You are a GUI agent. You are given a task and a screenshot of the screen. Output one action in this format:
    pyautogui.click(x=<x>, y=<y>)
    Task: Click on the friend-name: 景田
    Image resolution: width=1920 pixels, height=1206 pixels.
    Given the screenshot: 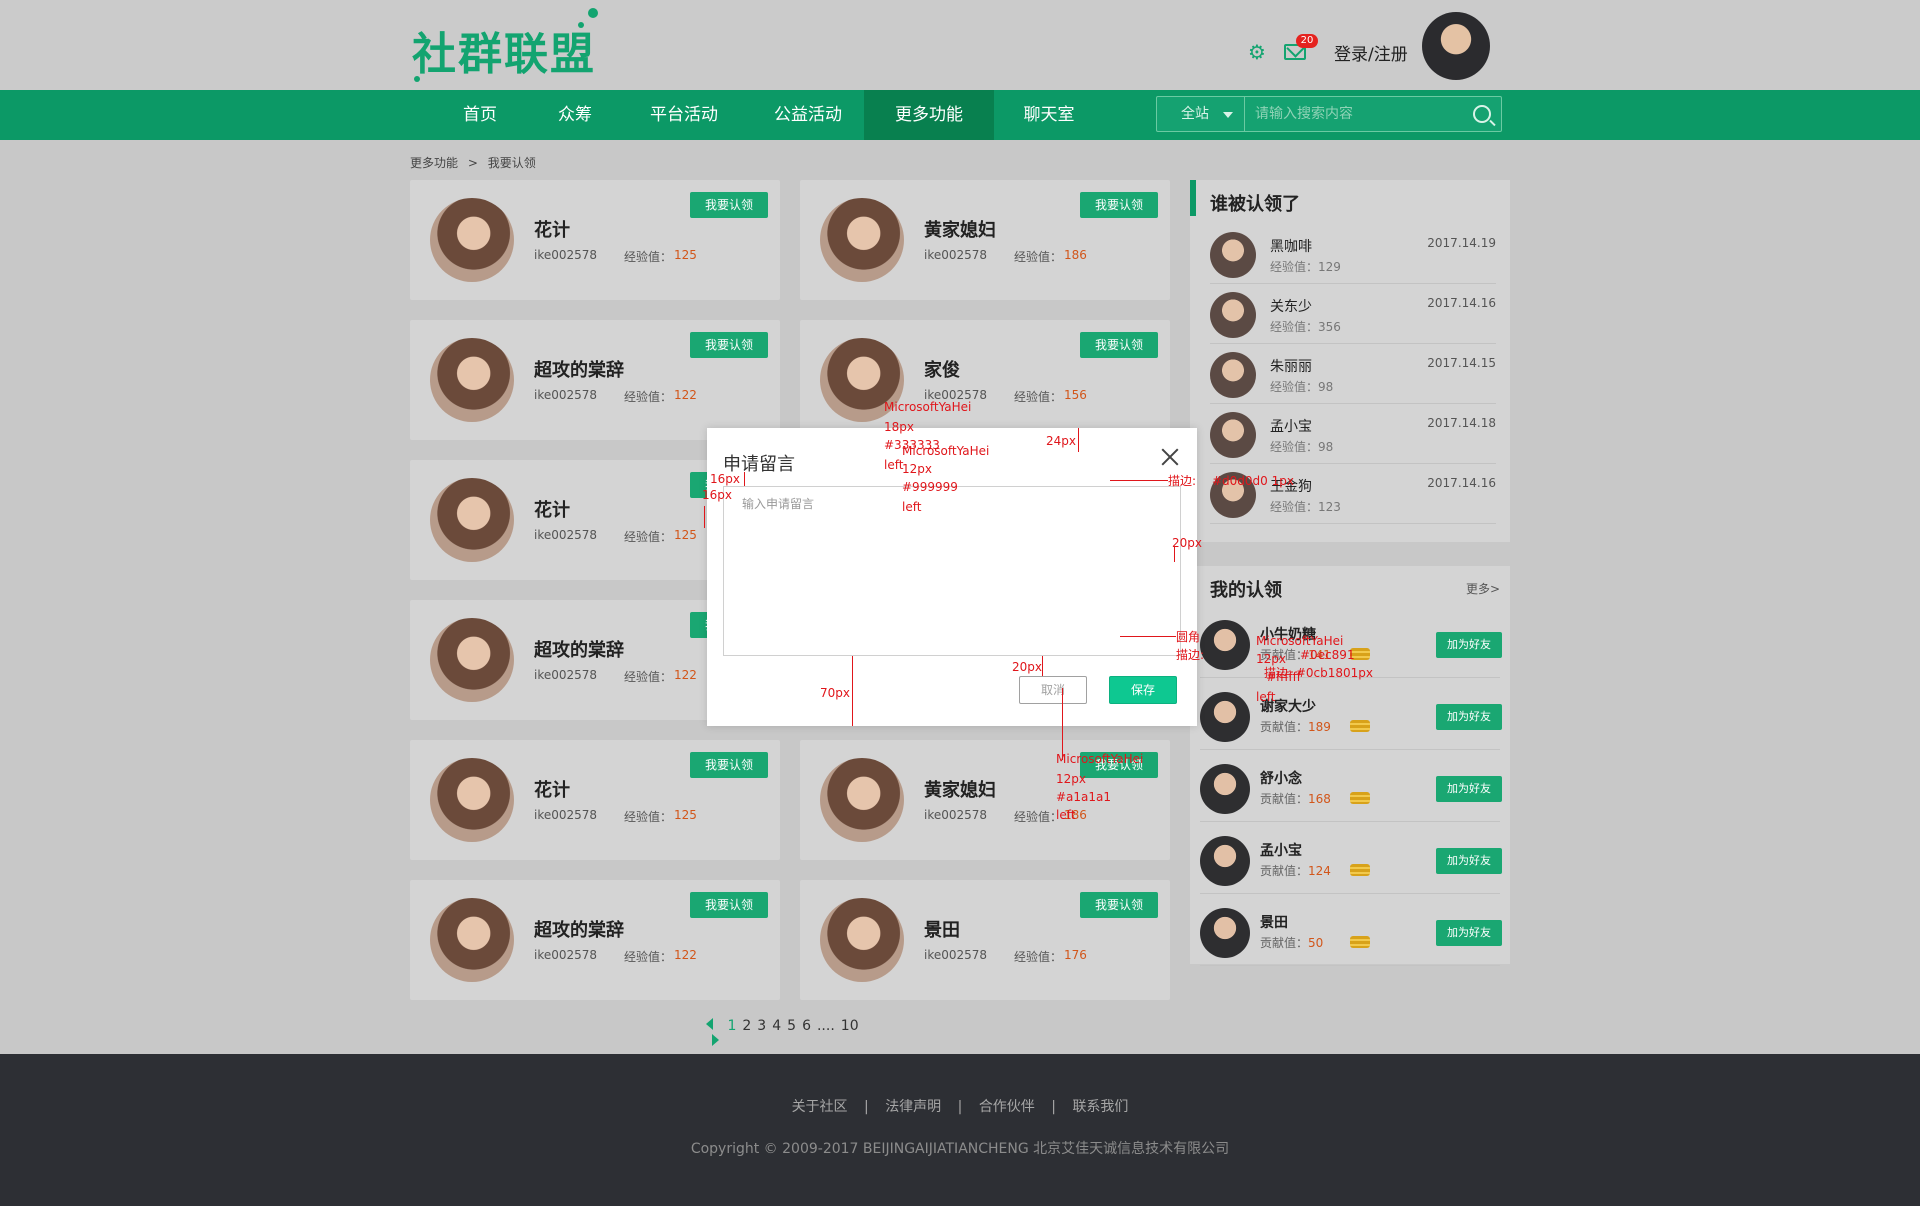 What is the action you would take?
    pyautogui.click(x=1274, y=923)
    